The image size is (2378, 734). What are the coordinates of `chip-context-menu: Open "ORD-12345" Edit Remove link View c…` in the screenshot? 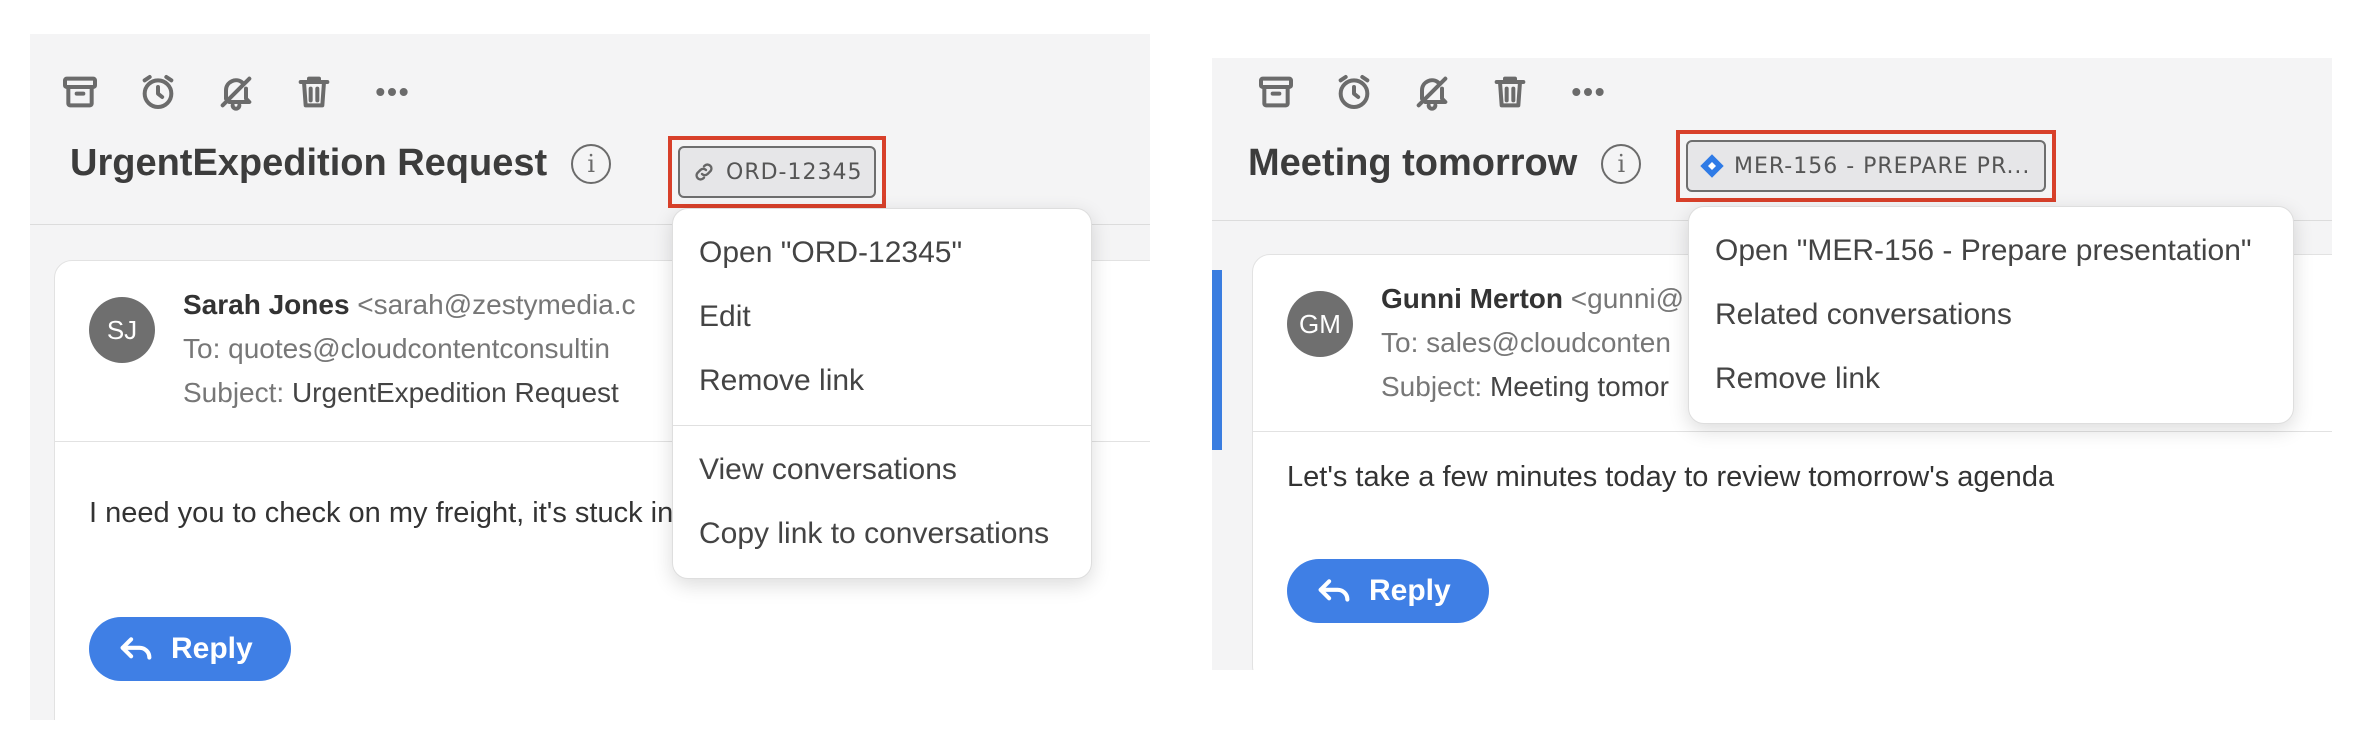 It's located at (882, 393).